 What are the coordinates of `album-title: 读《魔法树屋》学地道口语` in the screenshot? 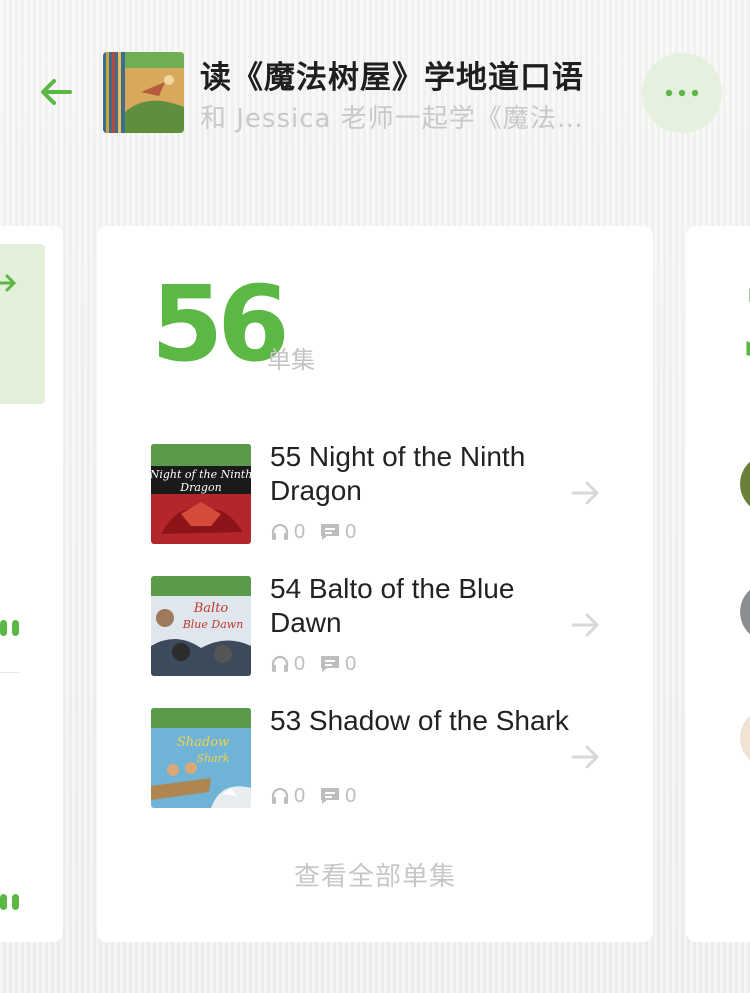 It's located at (392, 78).